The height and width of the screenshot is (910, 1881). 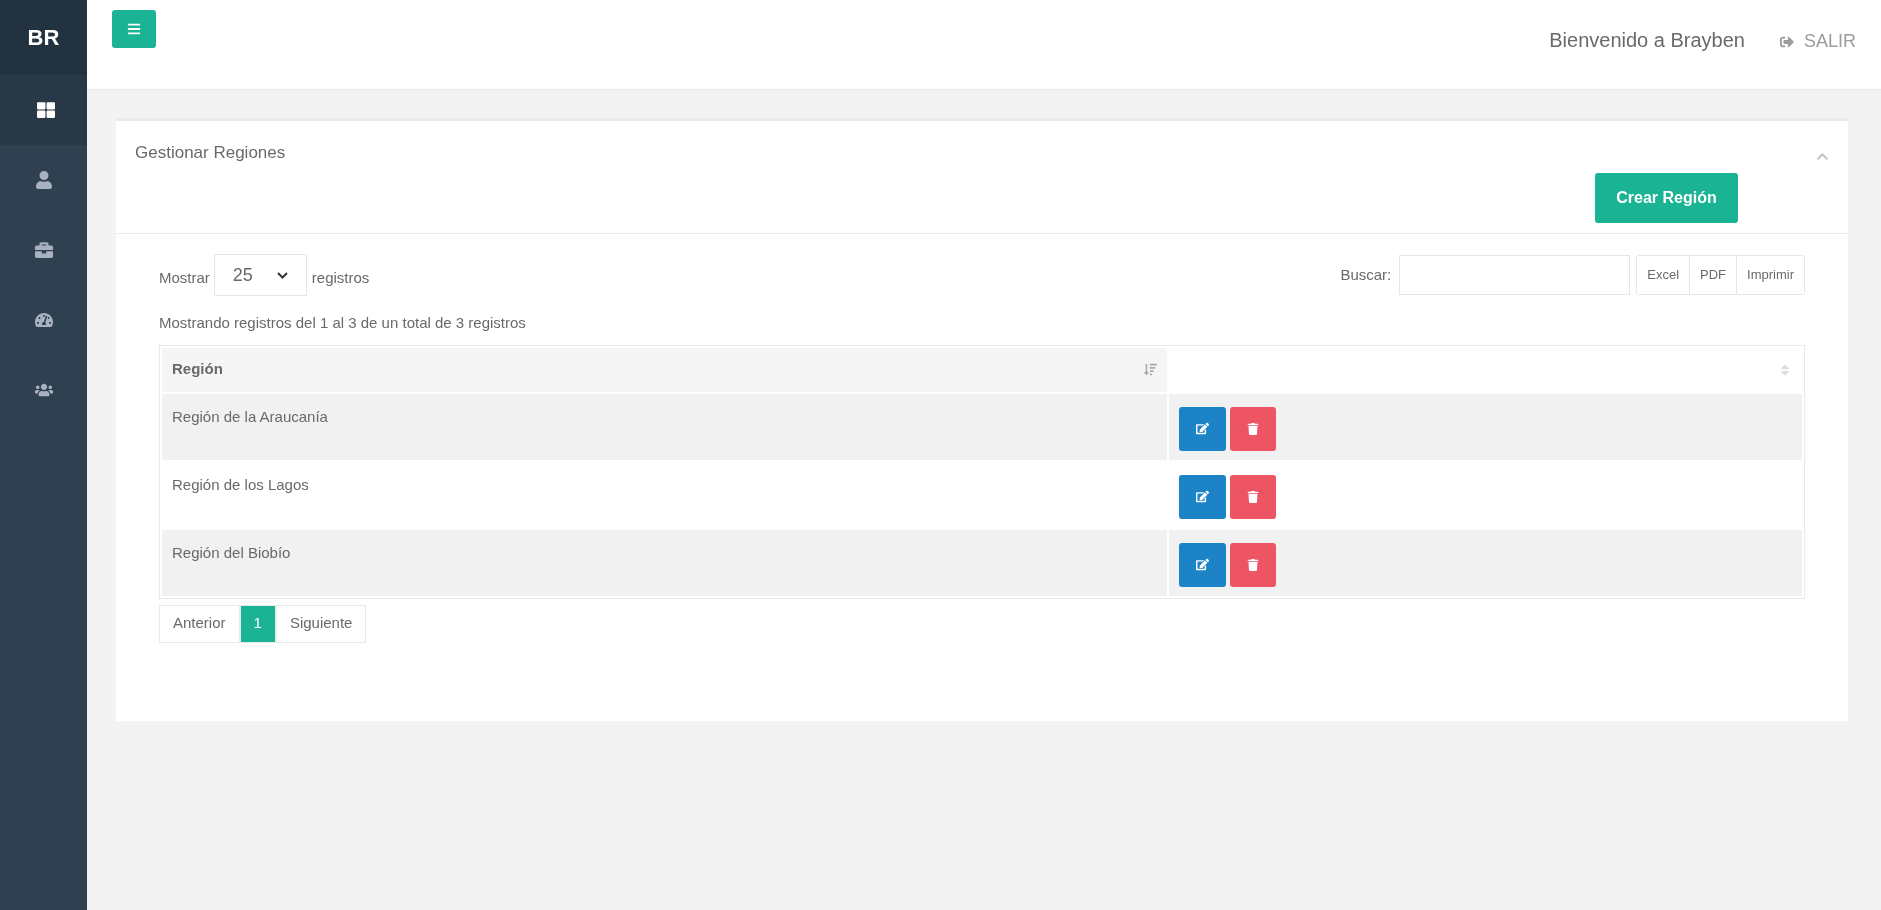 I want to click on table-cell-text: Región del Biobío, so click(x=231, y=552).